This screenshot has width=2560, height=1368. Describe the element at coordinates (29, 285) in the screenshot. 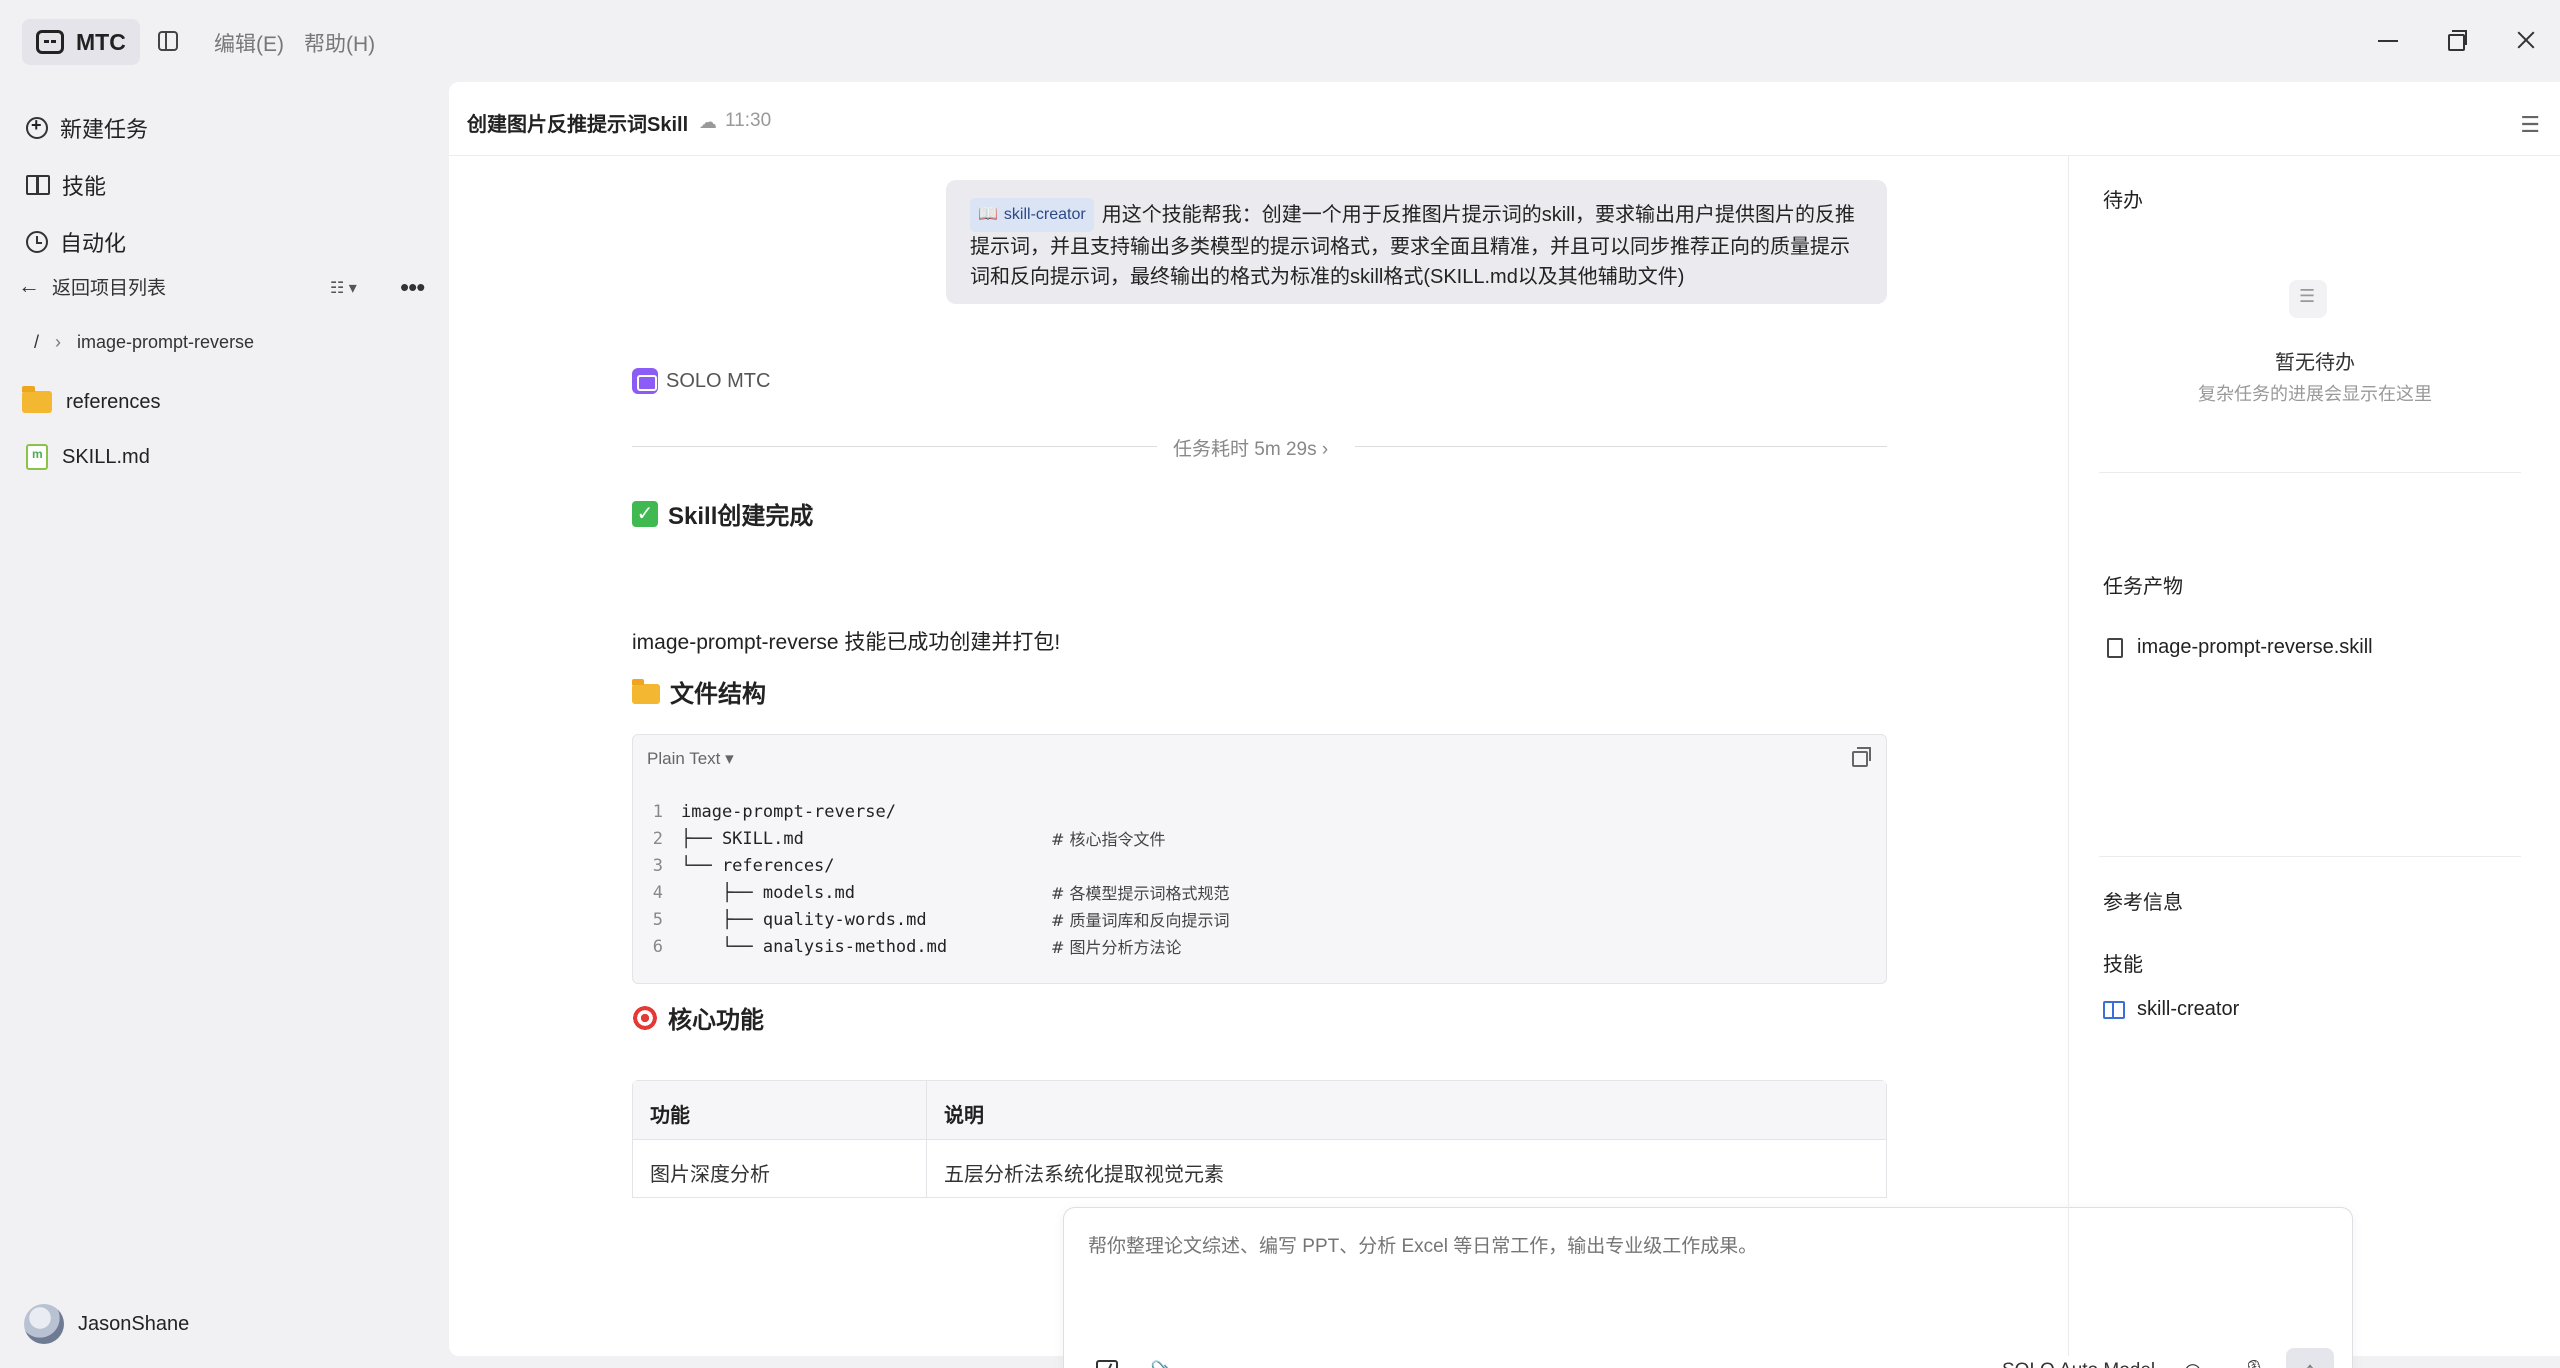

I see `arrow-left-icon: ←` at that location.